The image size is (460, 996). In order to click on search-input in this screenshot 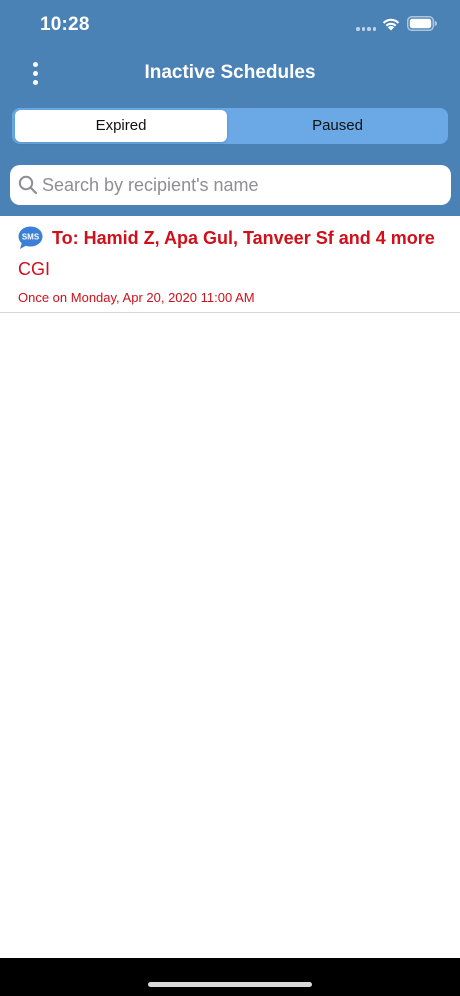, I will do `click(242, 185)`.